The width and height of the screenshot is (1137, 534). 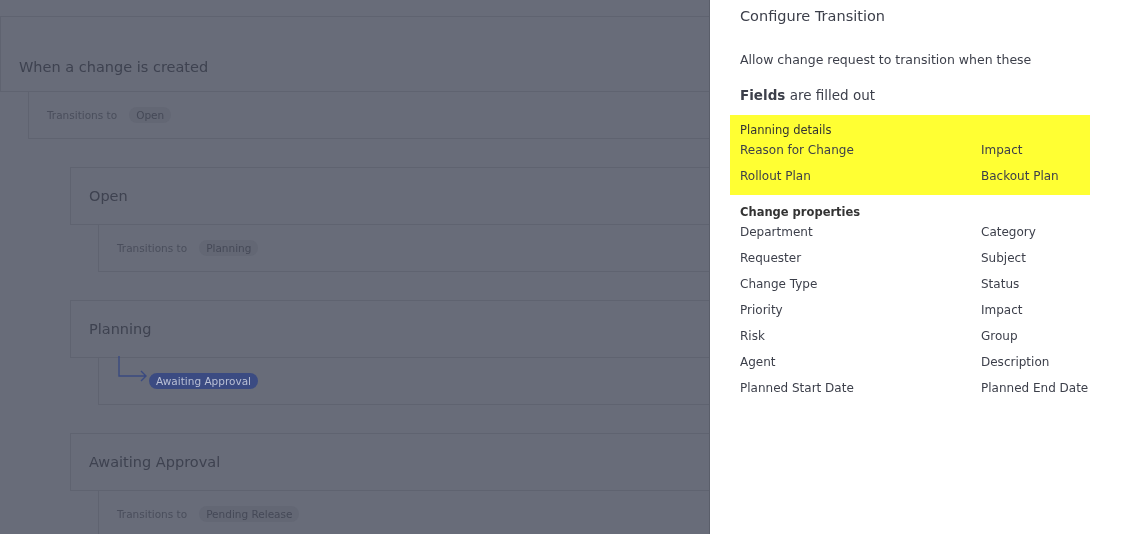 What do you see at coordinates (203, 381) in the screenshot?
I see `state-chip: Awaiting Approval` at bounding box center [203, 381].